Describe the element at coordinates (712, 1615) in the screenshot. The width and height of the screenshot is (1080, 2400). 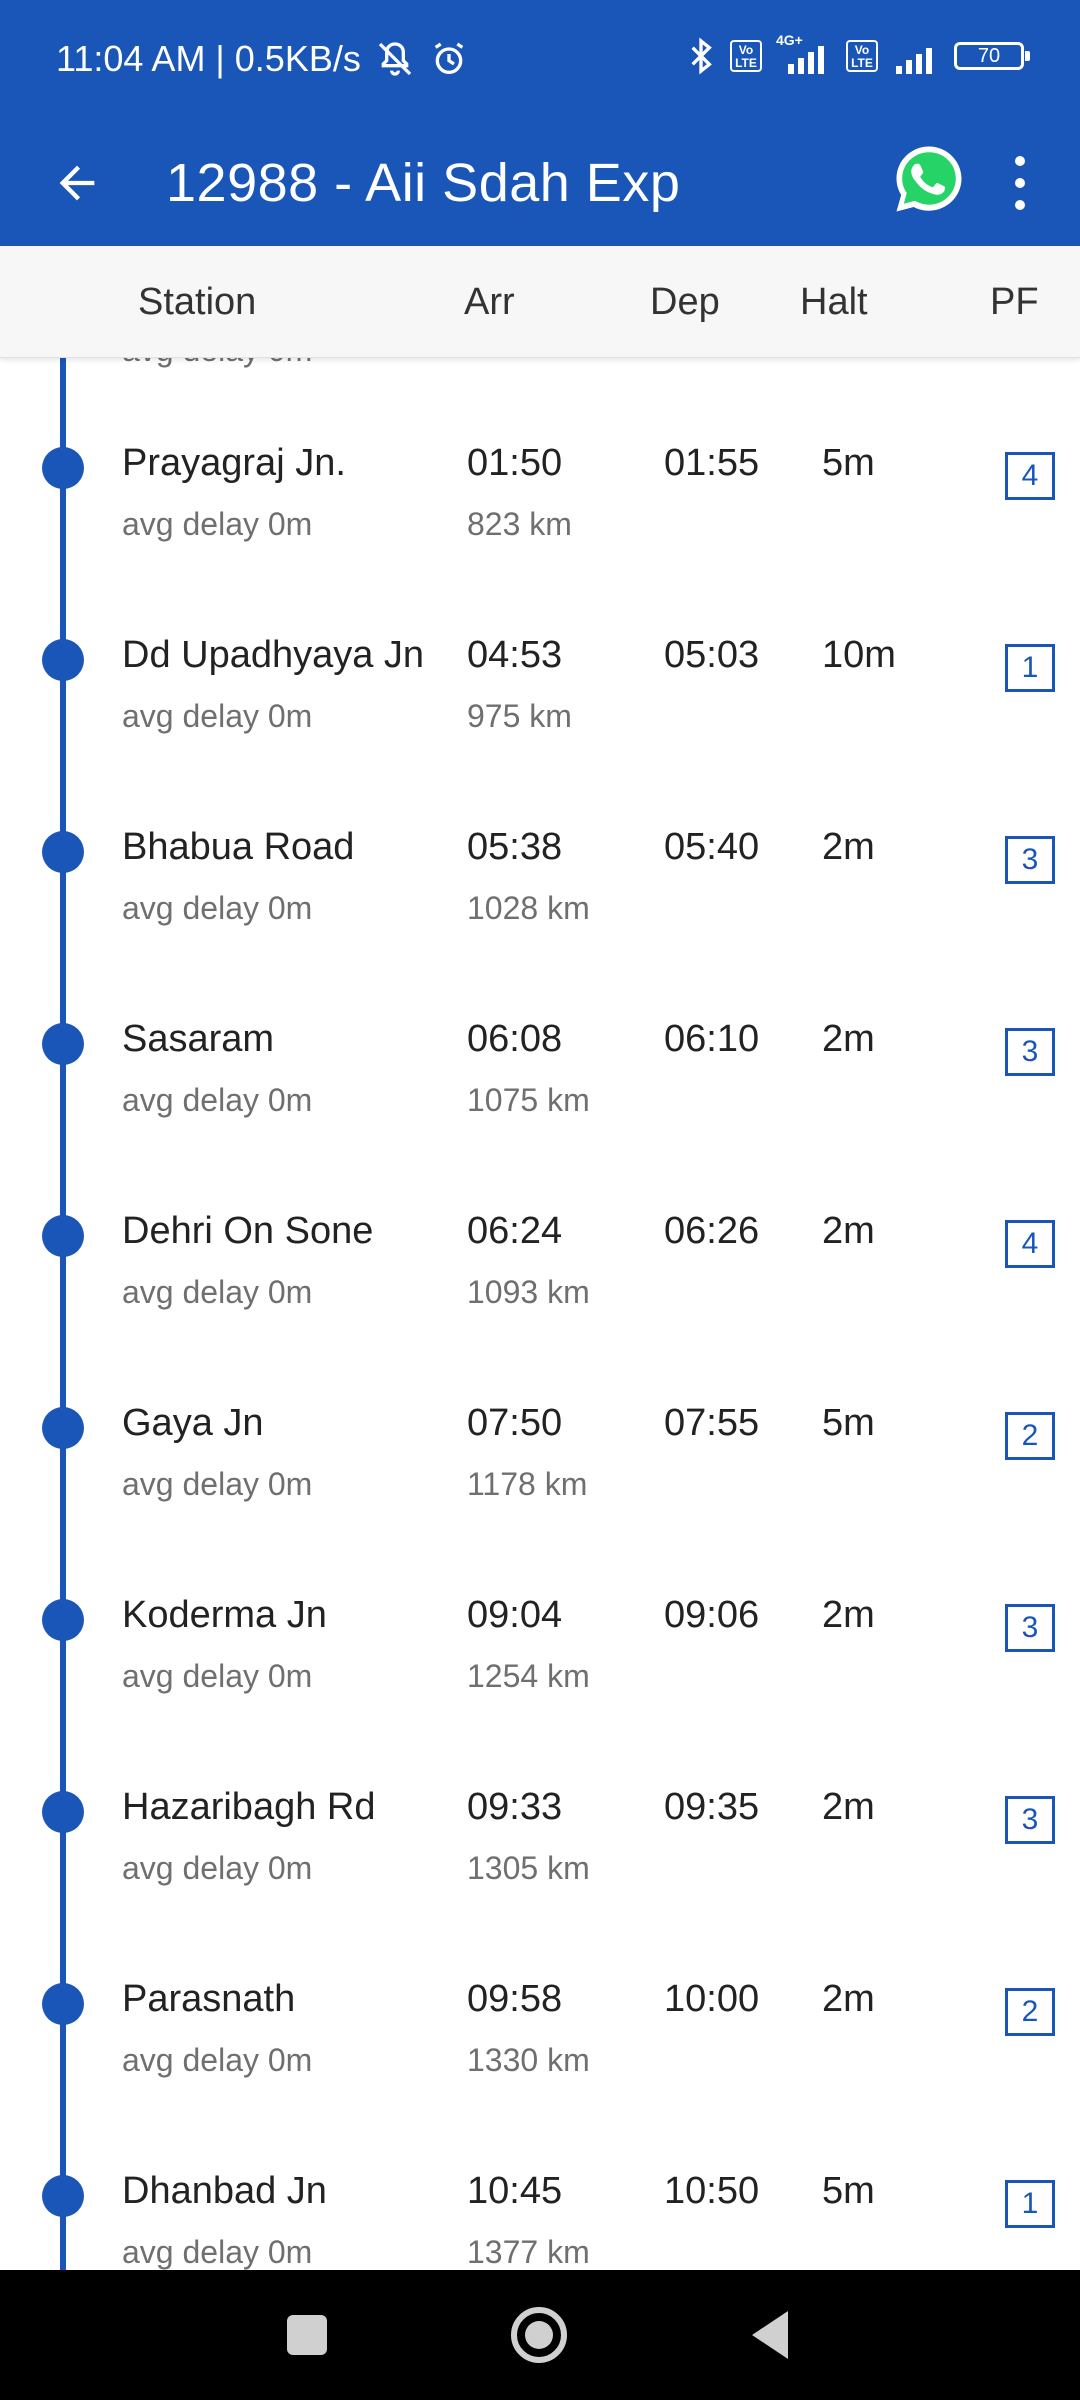
I see `departure-time: 09:06` at that location.